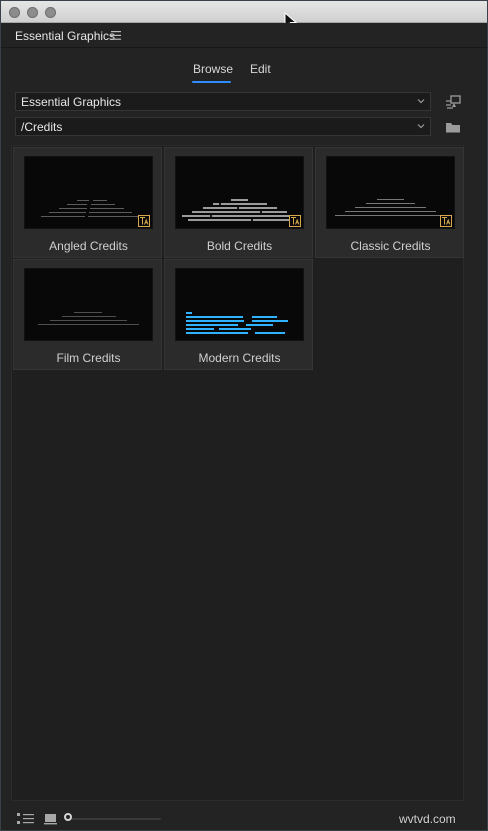 The image size is (488, 831). Describe the element at coordinates (237, 323) in the screenshot. I see `modern-credits-preview` at that location.